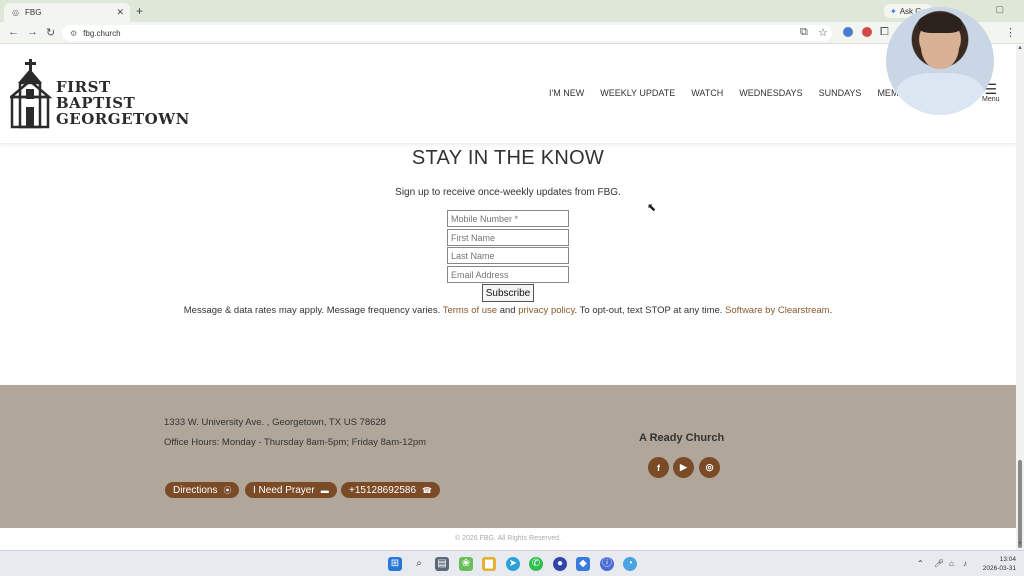  I want to click on microphone-icon: 🎤︎, so click(939, 563).